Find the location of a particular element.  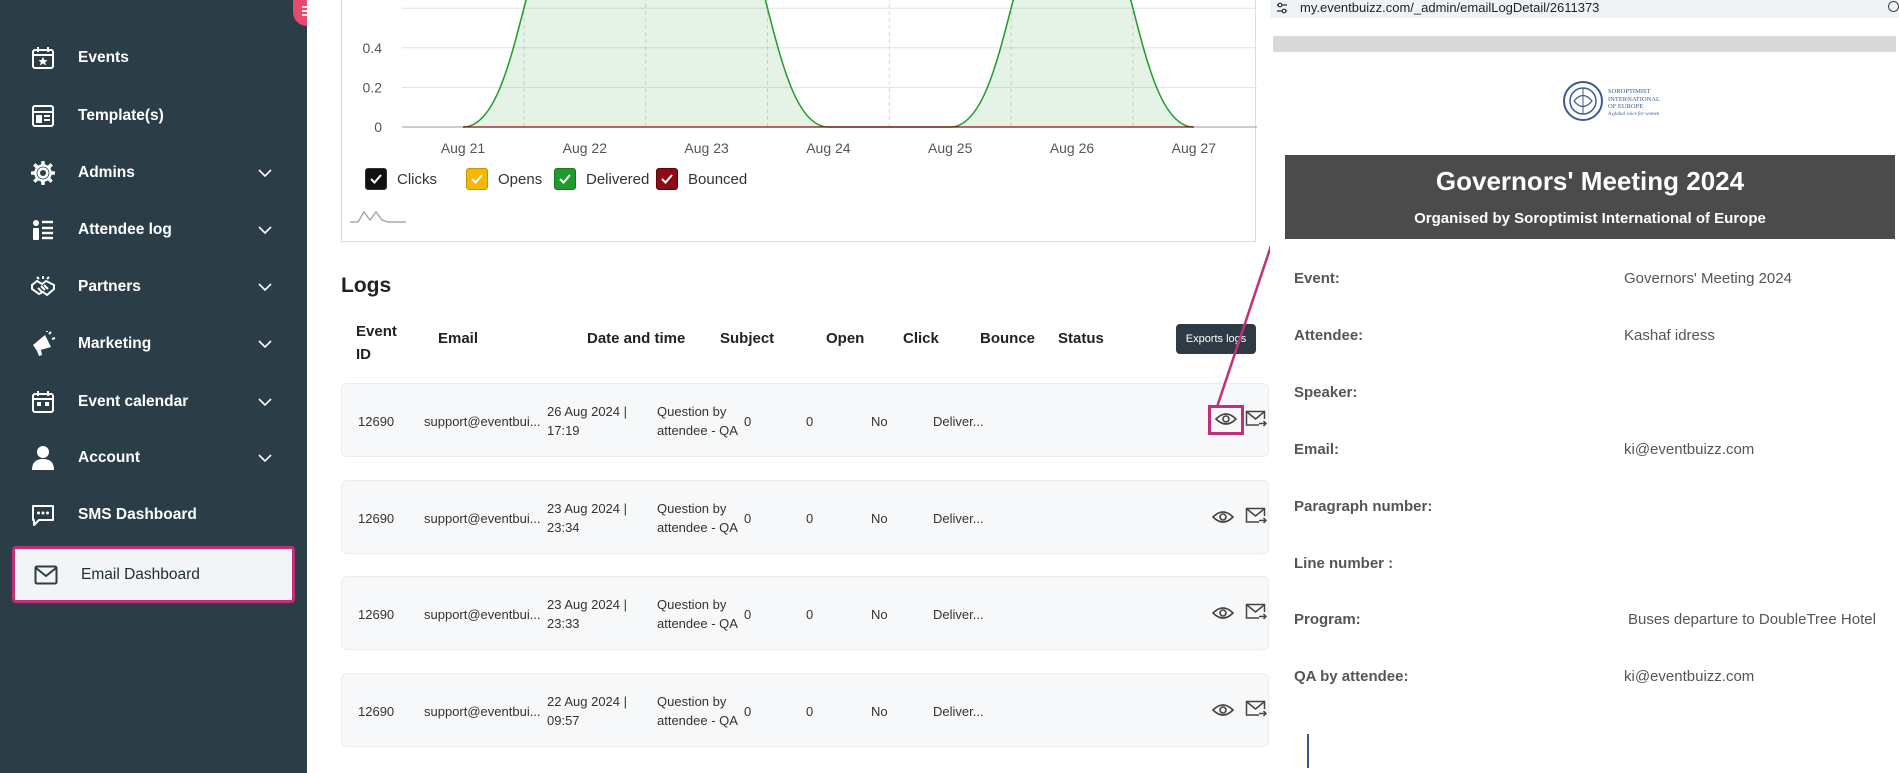

sidebar-item-account: Account is located at coordinates (153, 458).